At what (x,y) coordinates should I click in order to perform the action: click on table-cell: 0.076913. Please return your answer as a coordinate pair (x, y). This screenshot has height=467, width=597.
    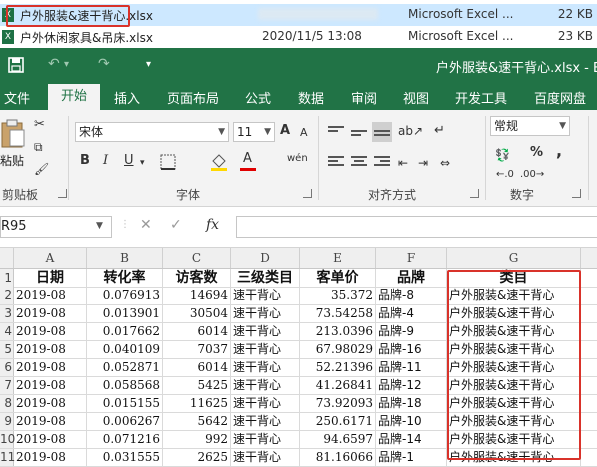
    Looking at the image, I should click on (125, 295).